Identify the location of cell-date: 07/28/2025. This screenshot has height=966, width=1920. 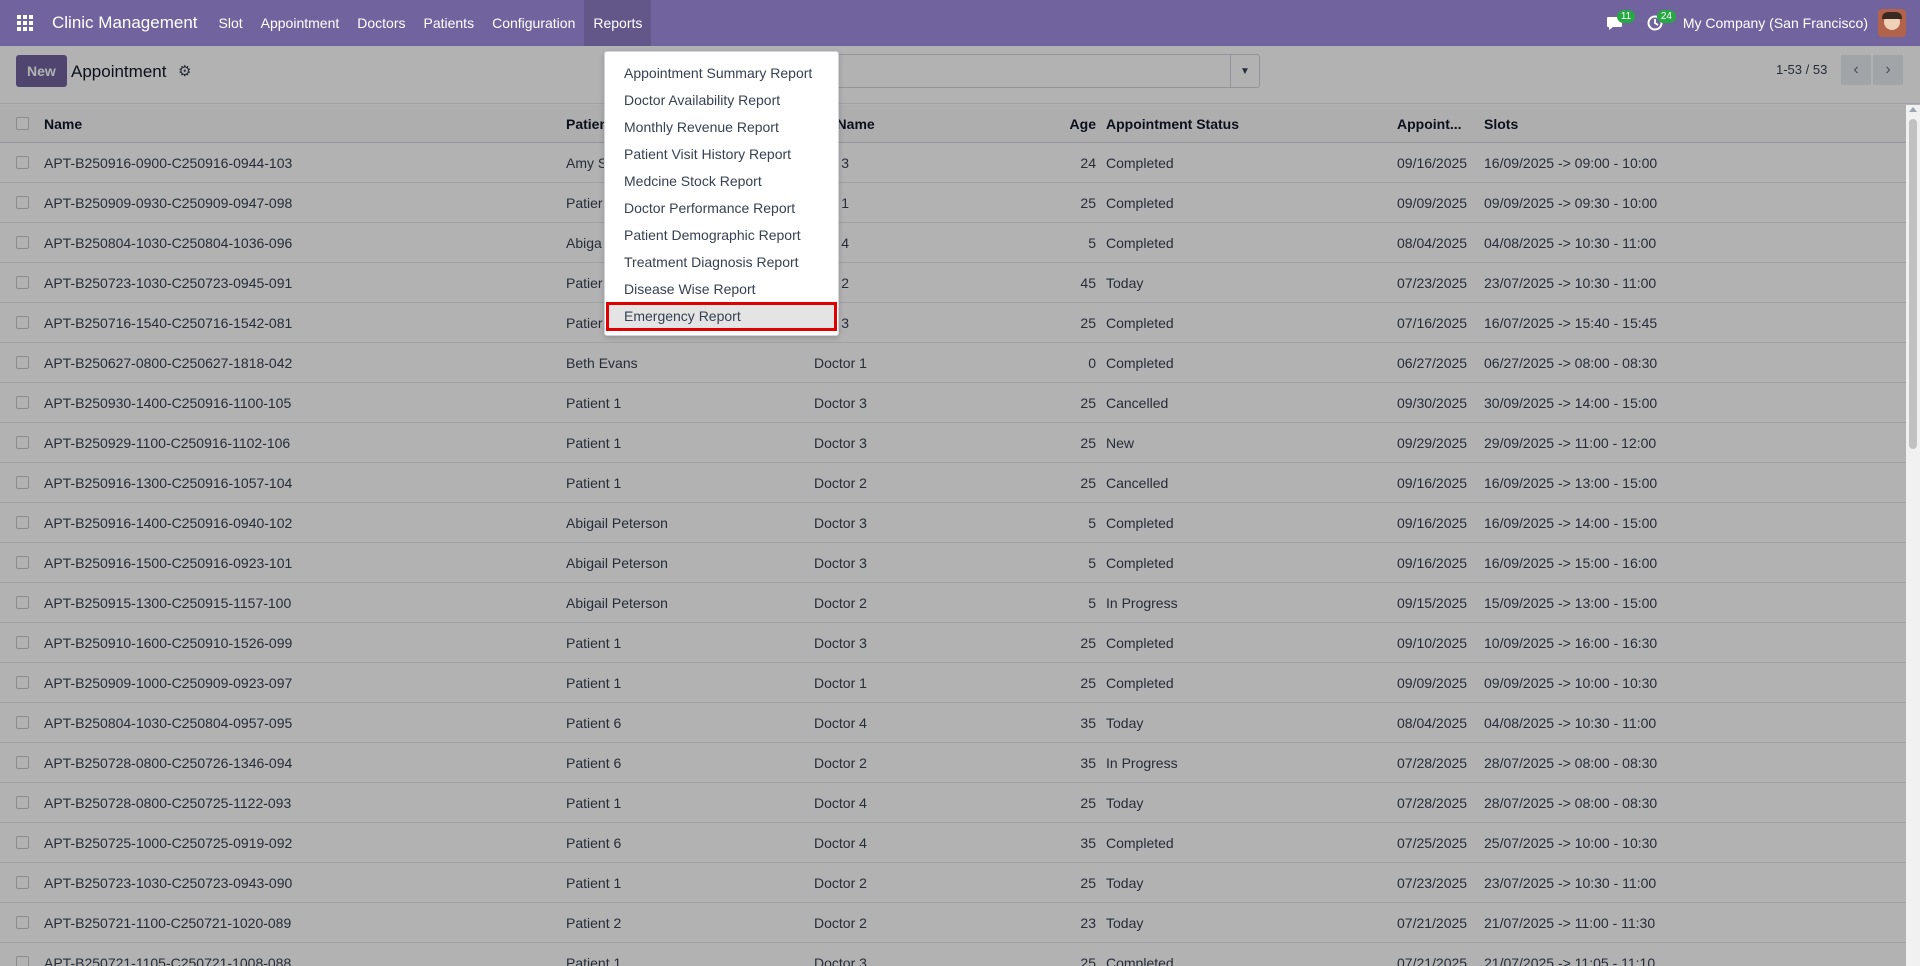
(1432, 762).